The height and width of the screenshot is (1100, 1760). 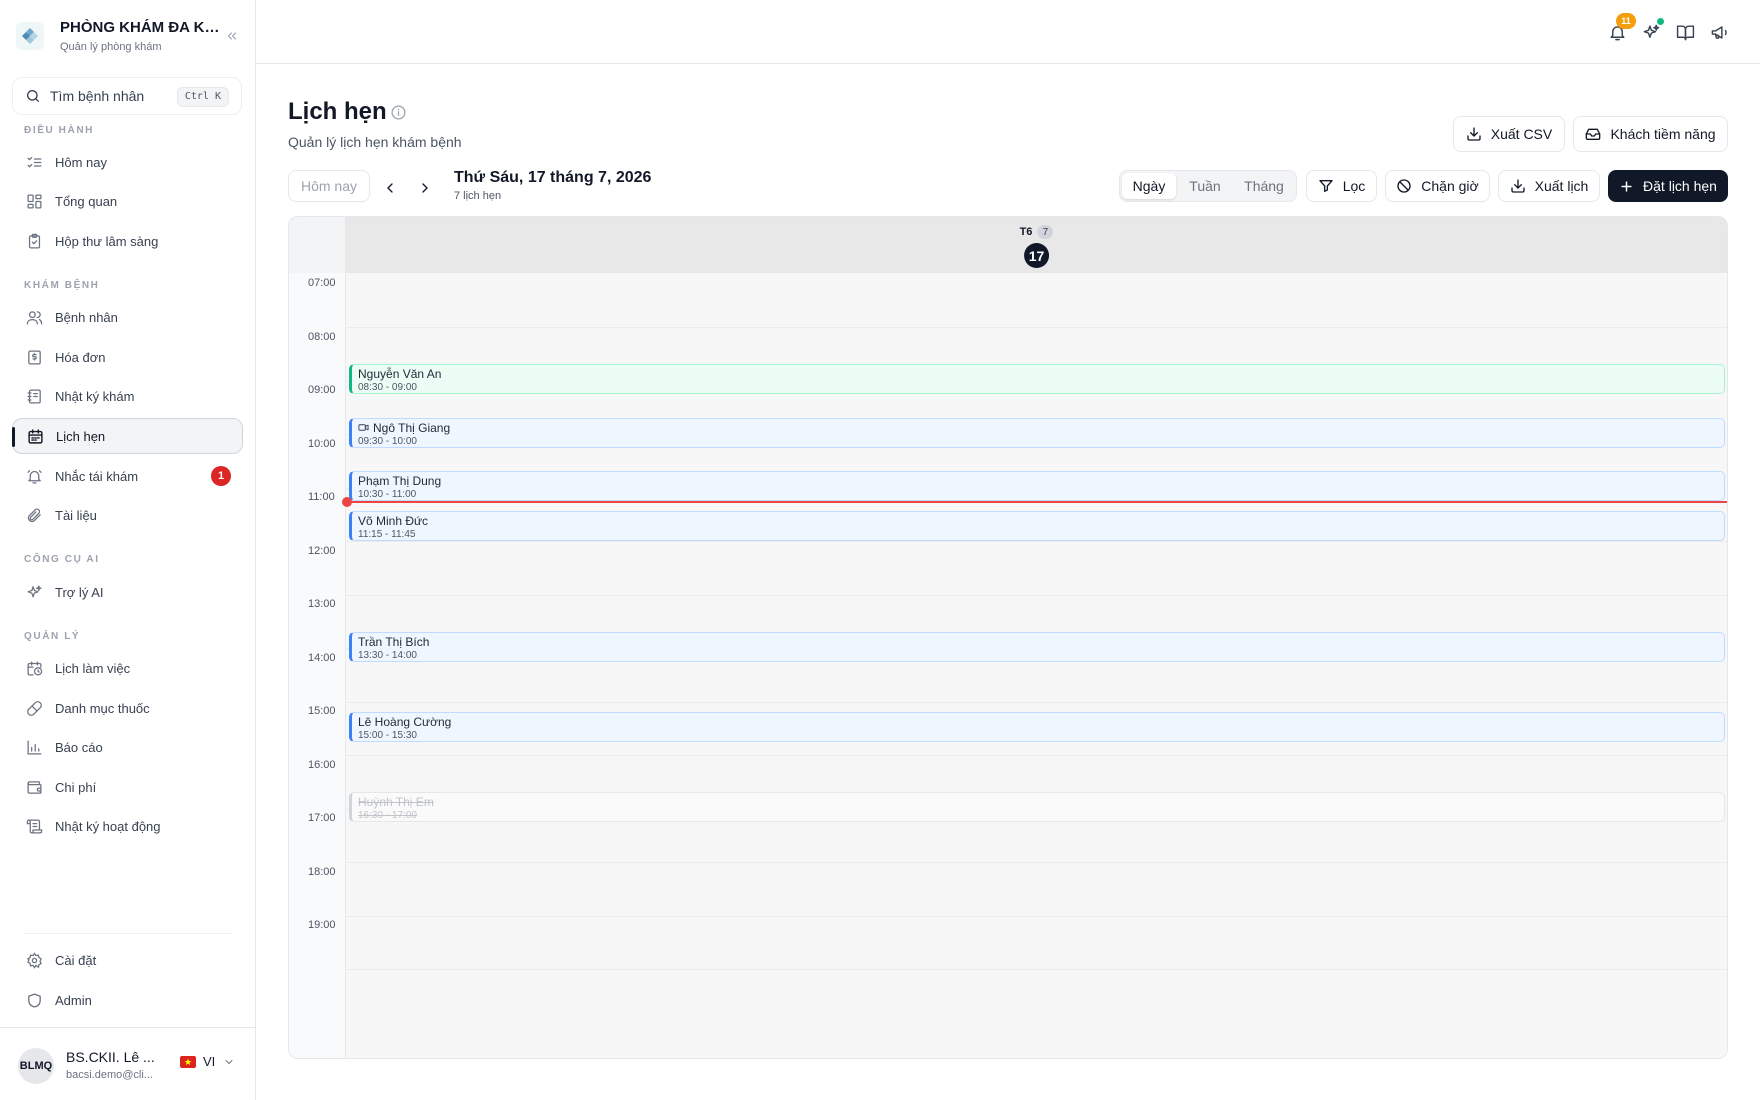 I want to click on view-switcher: Ngày Tuần Tháng, so click(x=1208, y=186).